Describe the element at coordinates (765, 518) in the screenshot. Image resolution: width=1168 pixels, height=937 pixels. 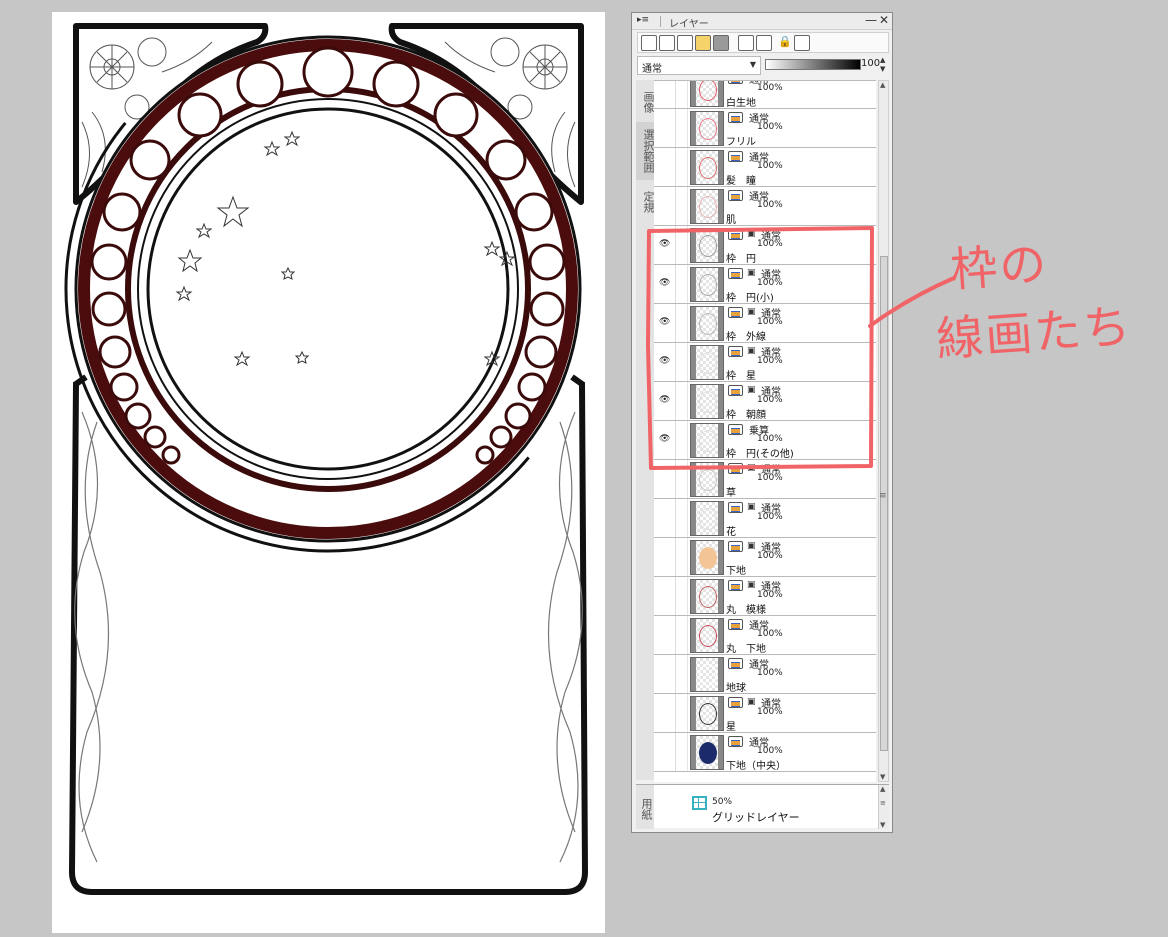
I see `layer-row: ▣ 通常 100% 花` at that location.